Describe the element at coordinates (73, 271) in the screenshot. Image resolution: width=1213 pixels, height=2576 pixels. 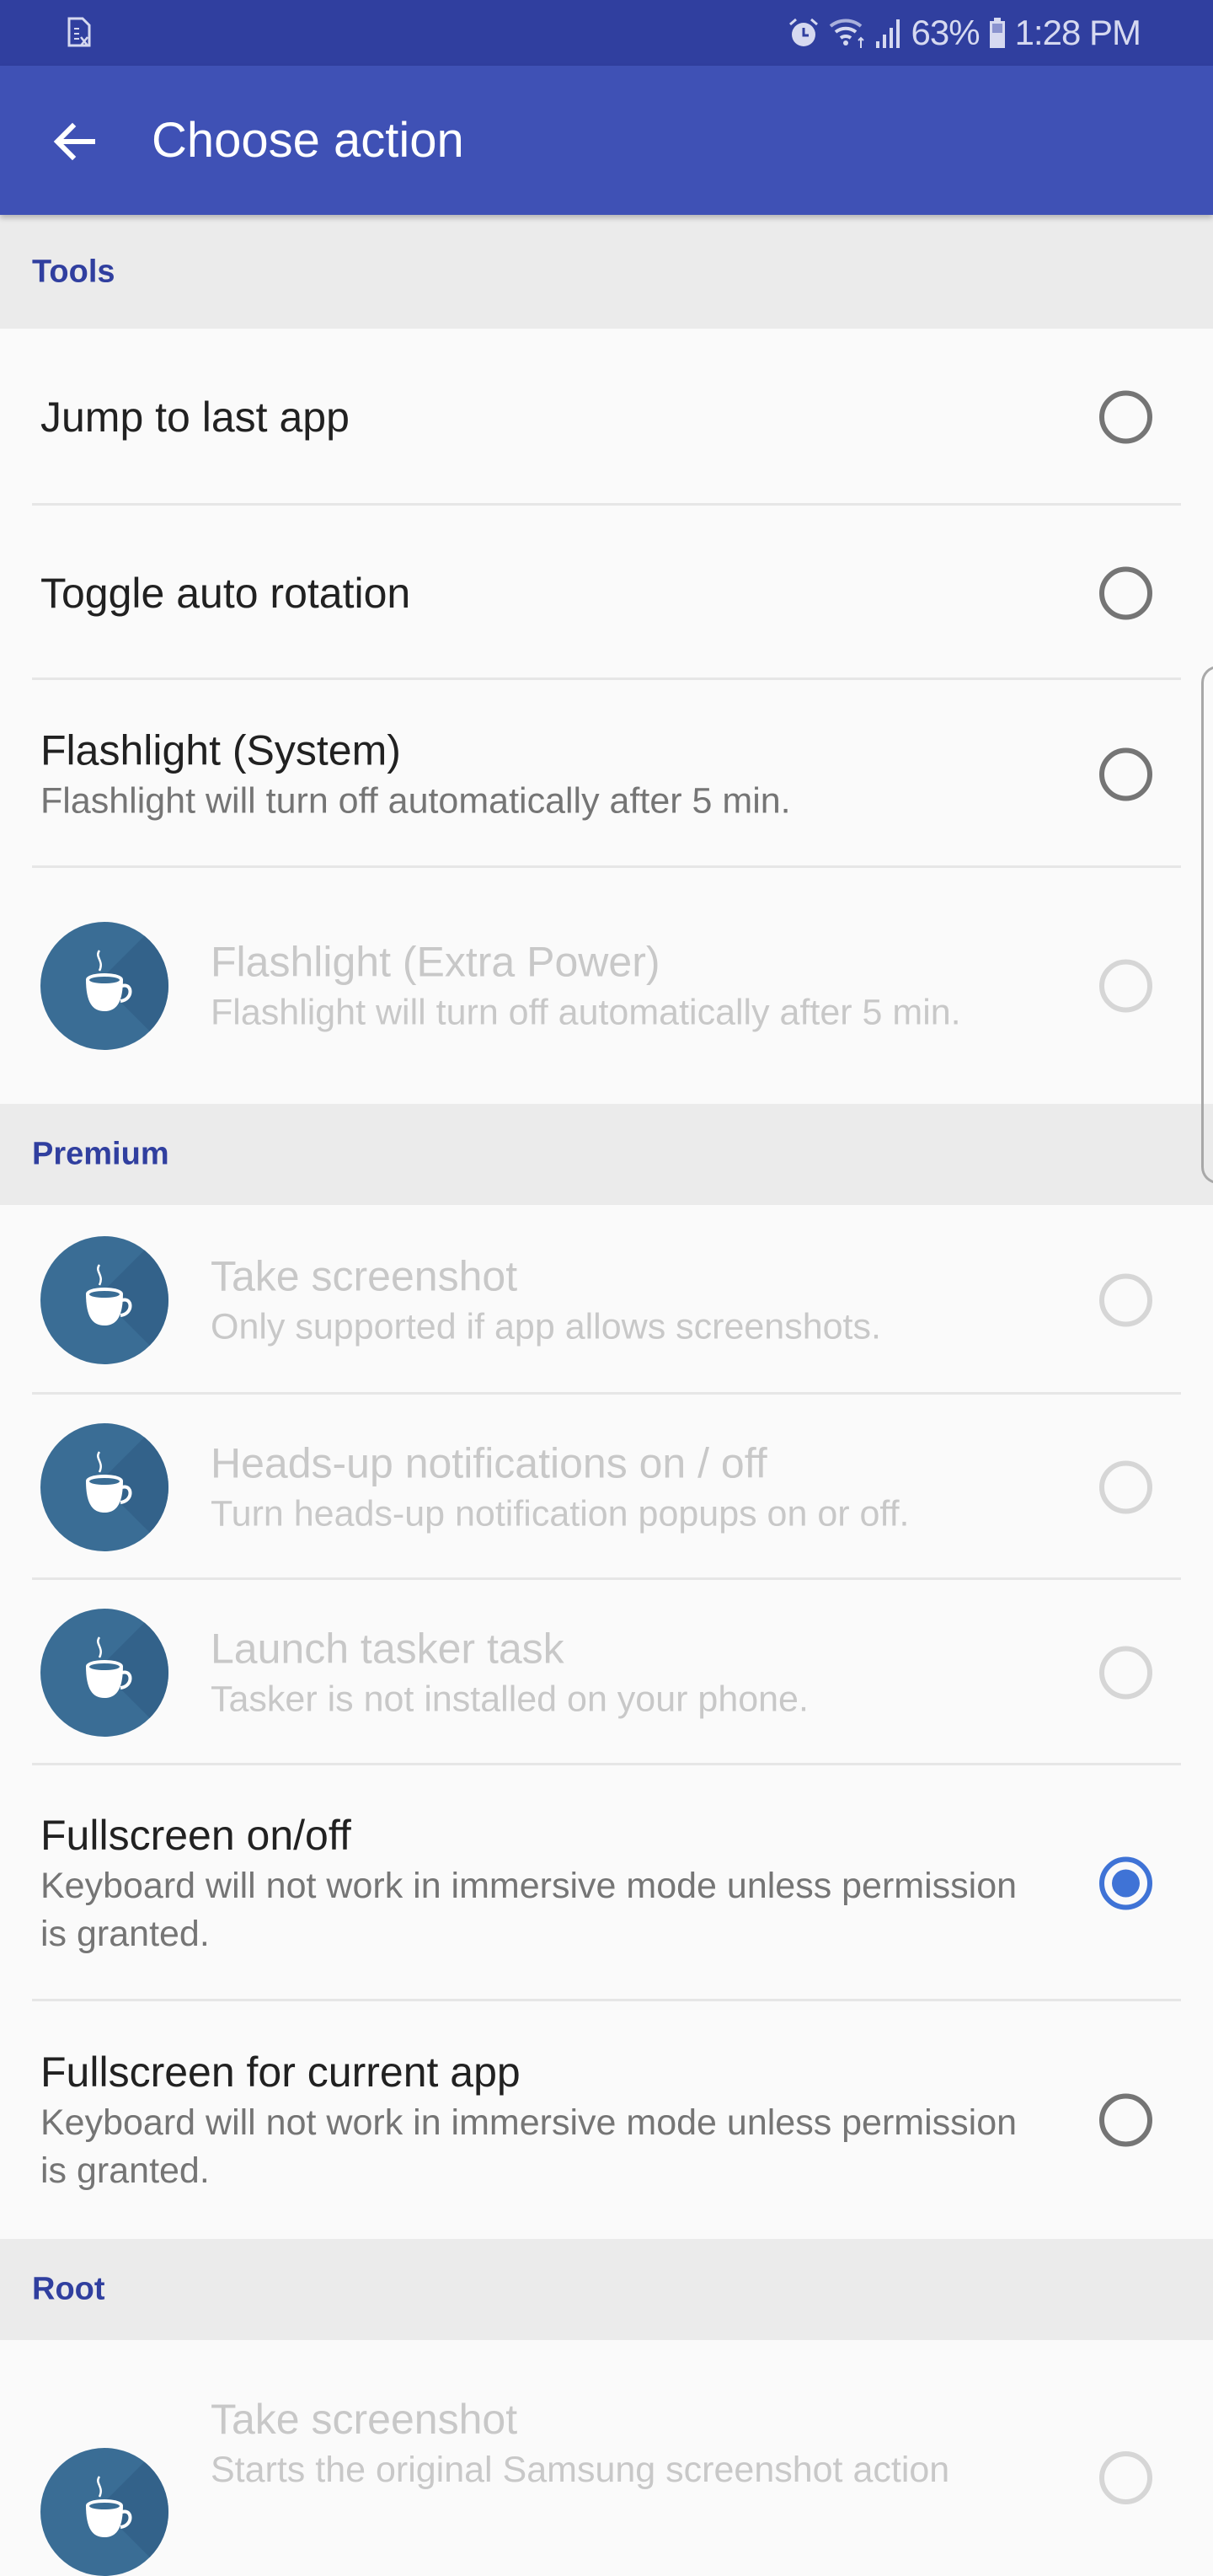
I see `section-title: Tools` at that location.